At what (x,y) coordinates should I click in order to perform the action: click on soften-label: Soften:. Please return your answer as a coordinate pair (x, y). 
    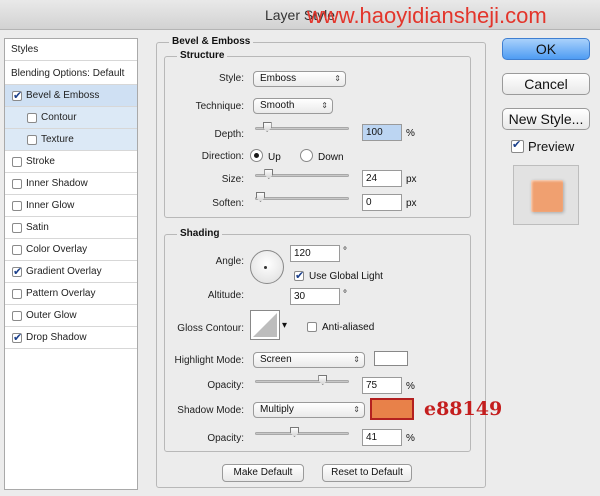
    Looking at the image, I should click on (228, 203).